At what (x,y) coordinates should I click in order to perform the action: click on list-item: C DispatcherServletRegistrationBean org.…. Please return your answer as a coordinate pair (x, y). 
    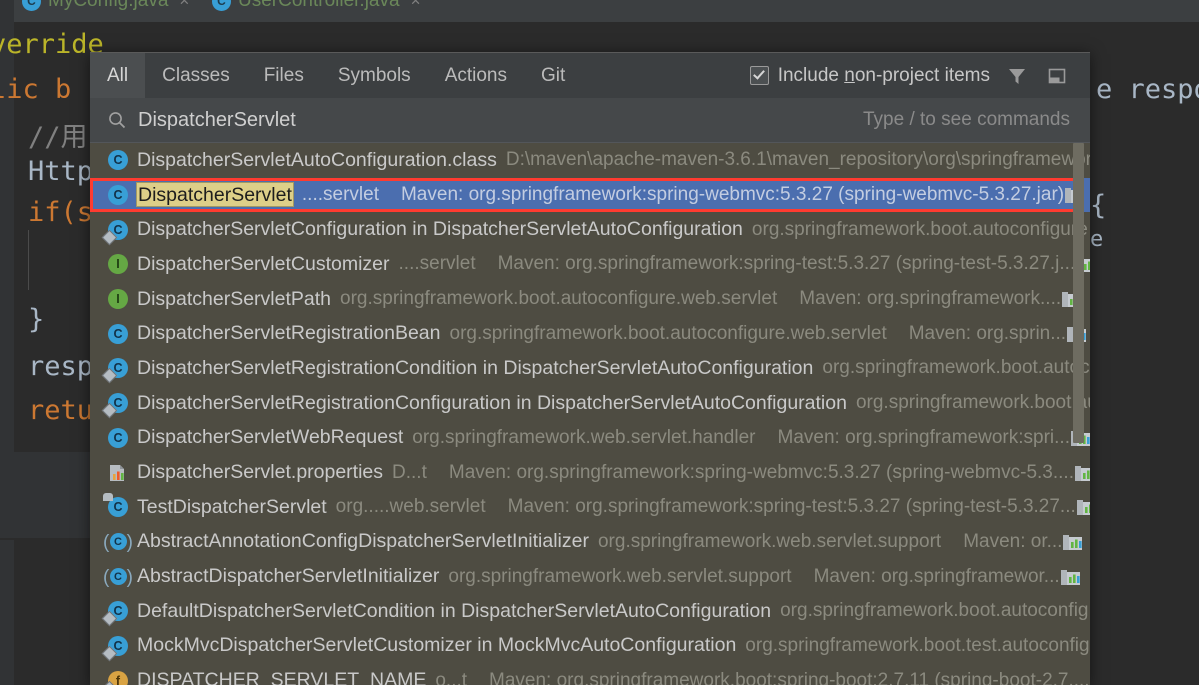
    Looking at the image, I should click on (590, 333).